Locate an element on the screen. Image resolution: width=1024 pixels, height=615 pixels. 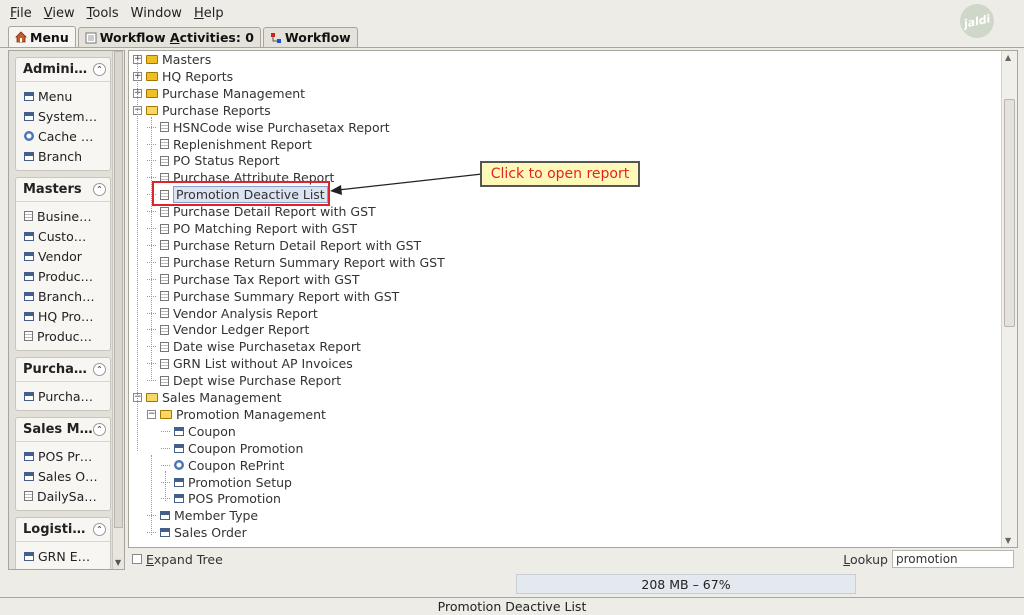
tree-item: POS Promotion is located at coordinates (221, 498).